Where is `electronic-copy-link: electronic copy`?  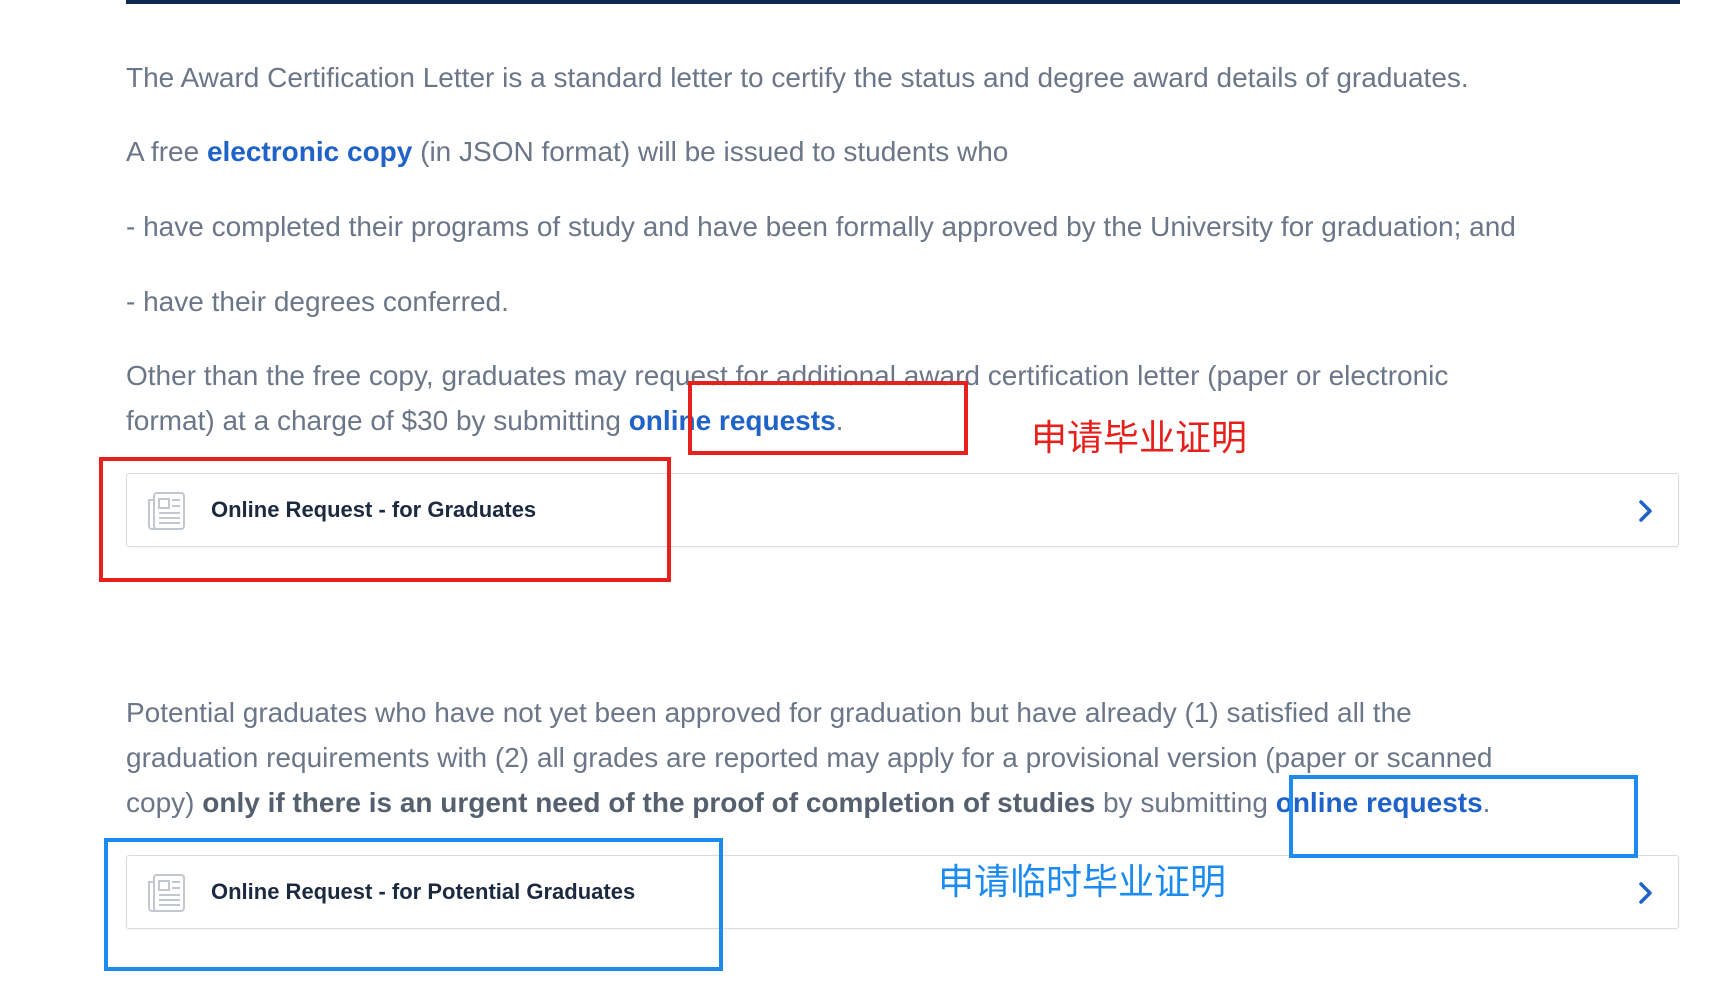 electronic-copy-link: electronic copy is located at coordinates (309, 151).